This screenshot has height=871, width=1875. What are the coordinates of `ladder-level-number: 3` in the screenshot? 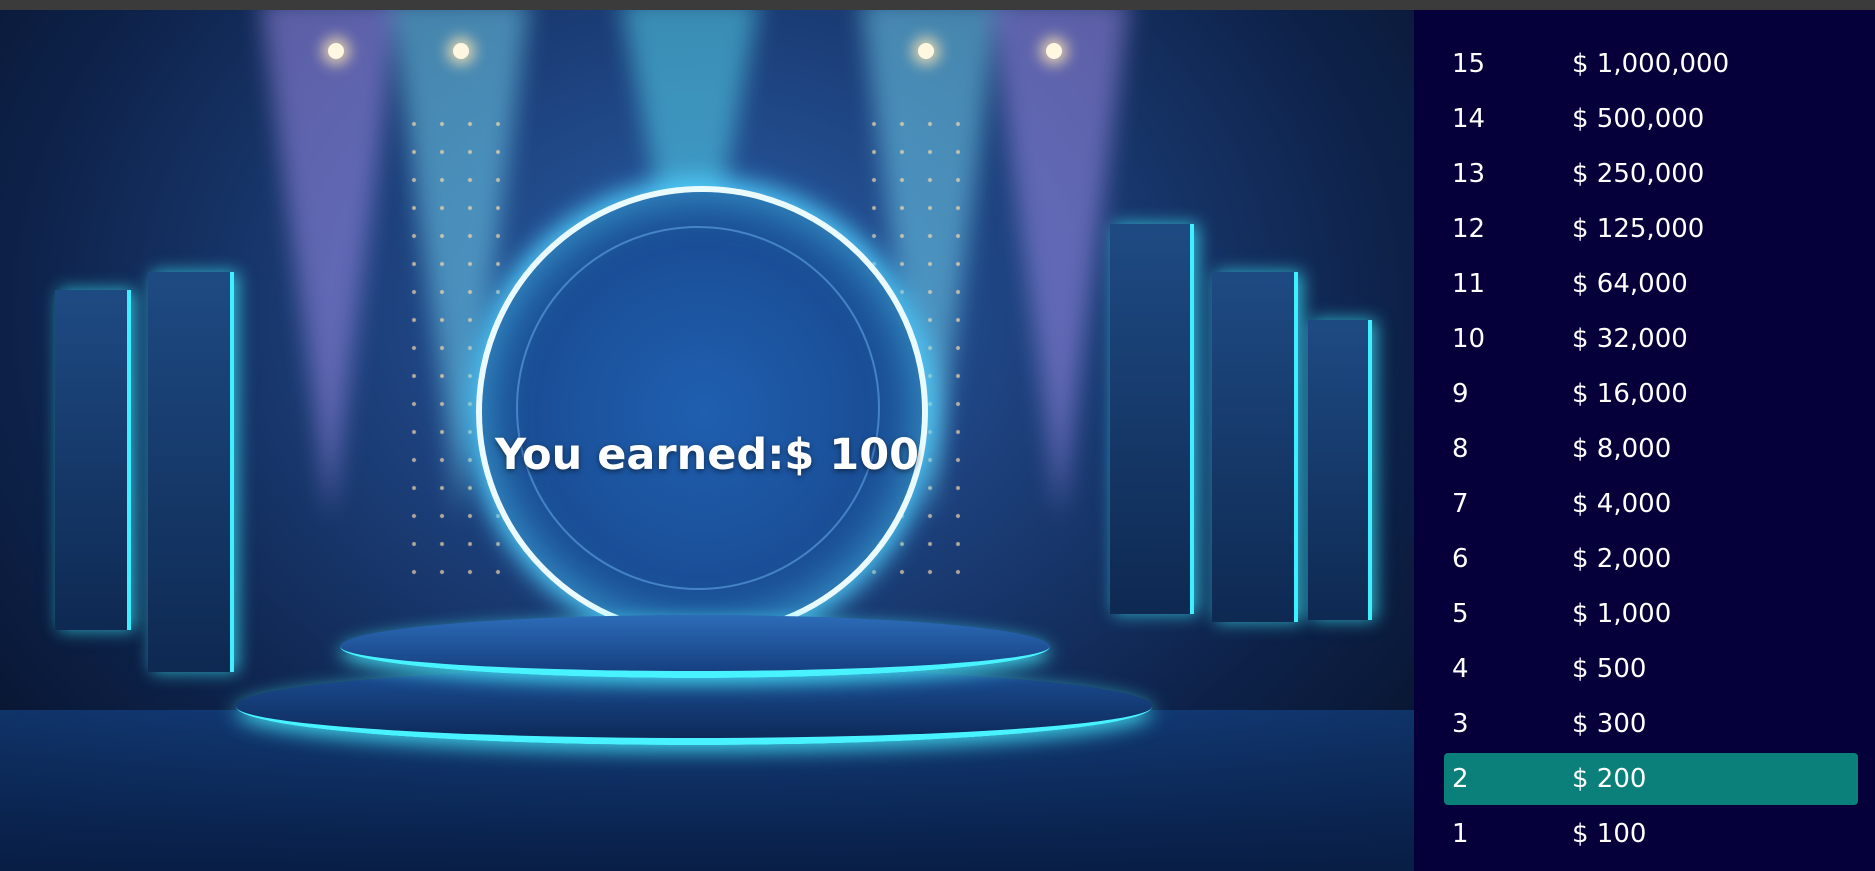 It's located at (1460, 724).